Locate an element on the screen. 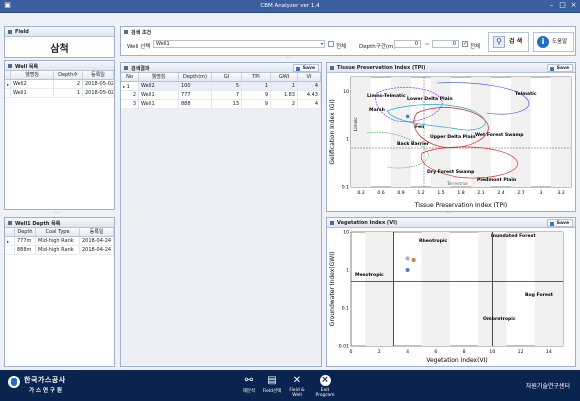  tpi-region-label: Fen is located at coordinates (419, 127).